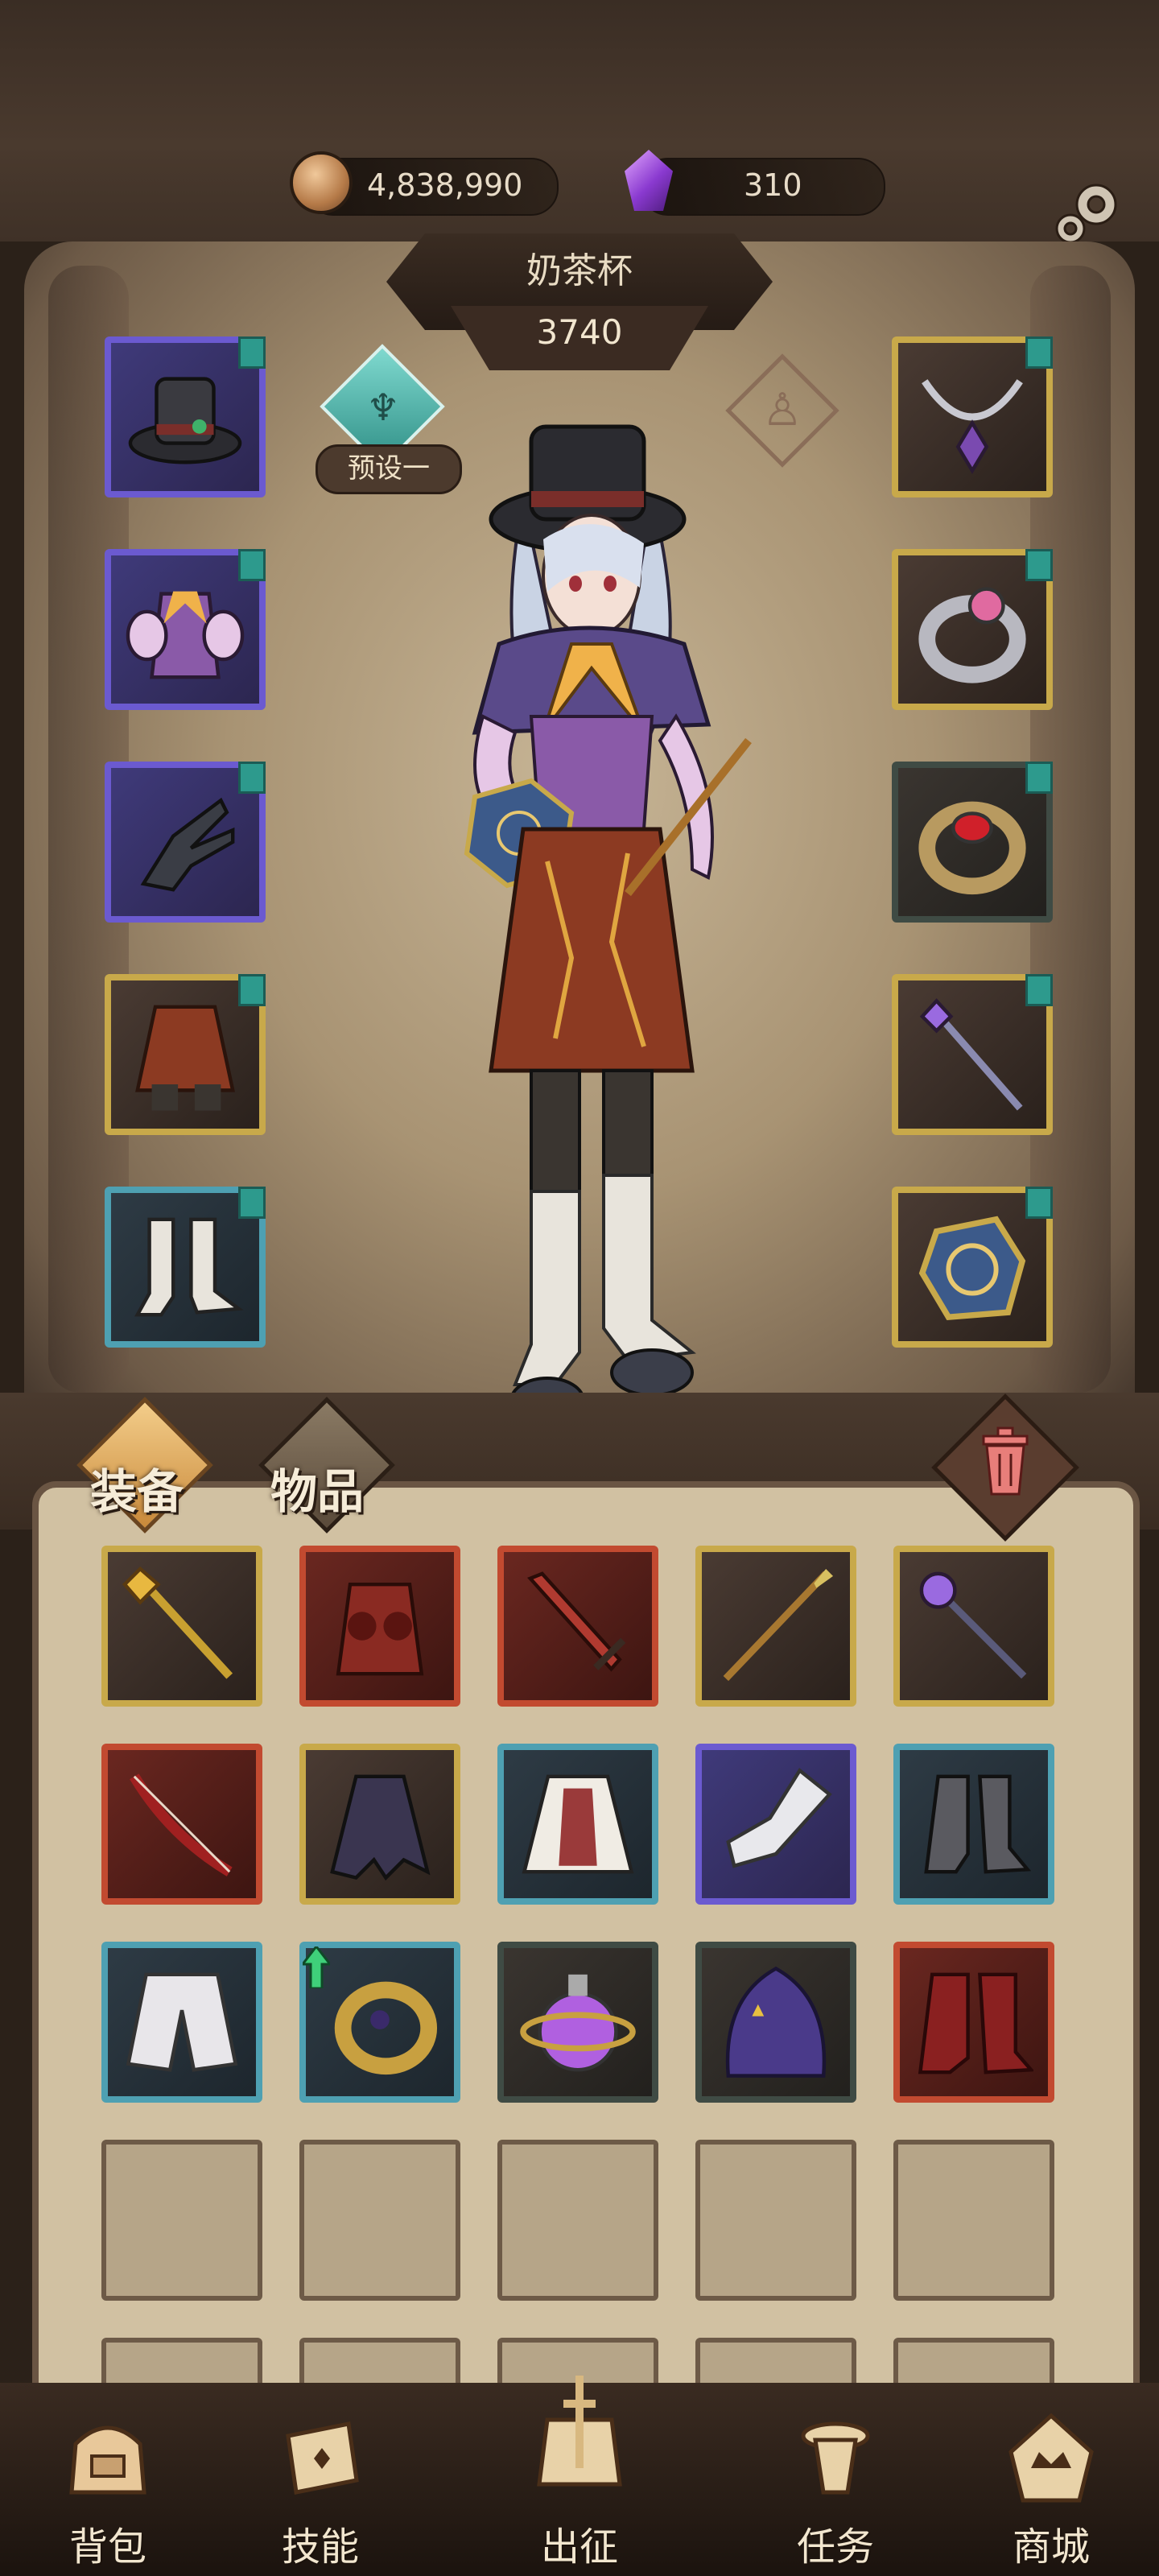 Image resolution: width=1159 pixels, height=2576 pixels. What do you see at coordinates (185, 635) in the screenshot?
I see `puff-dress-icon` at bounding box center [185, 635].